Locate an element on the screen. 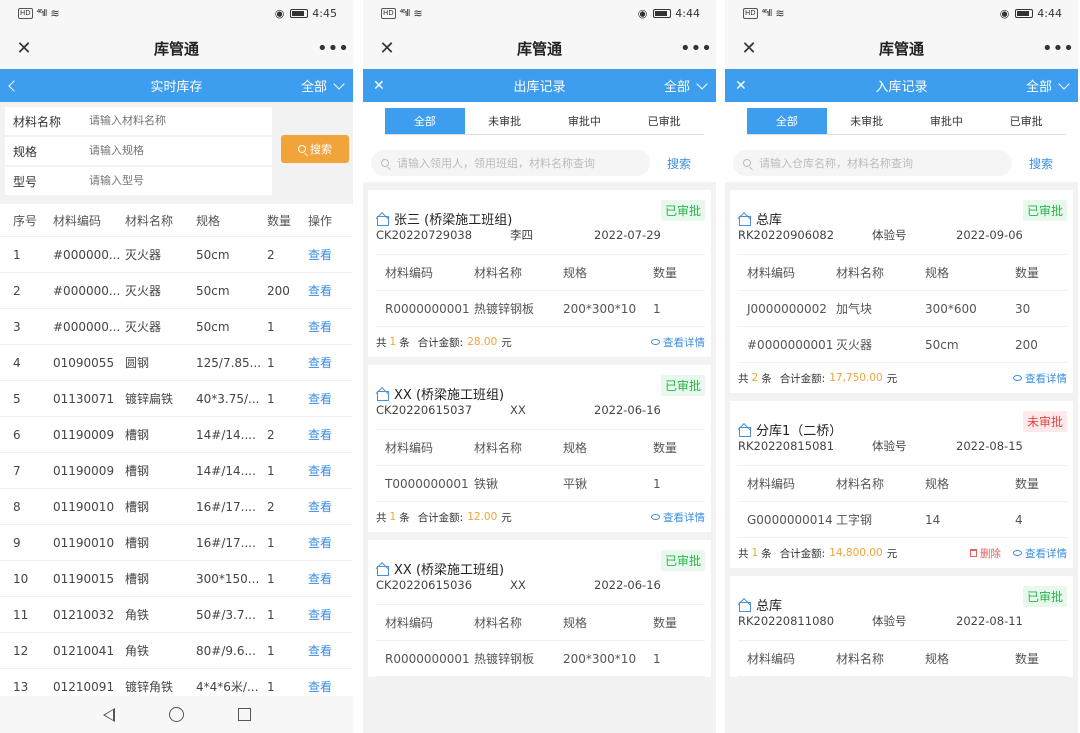  battery-icon is located at coordinates (1024, 13).